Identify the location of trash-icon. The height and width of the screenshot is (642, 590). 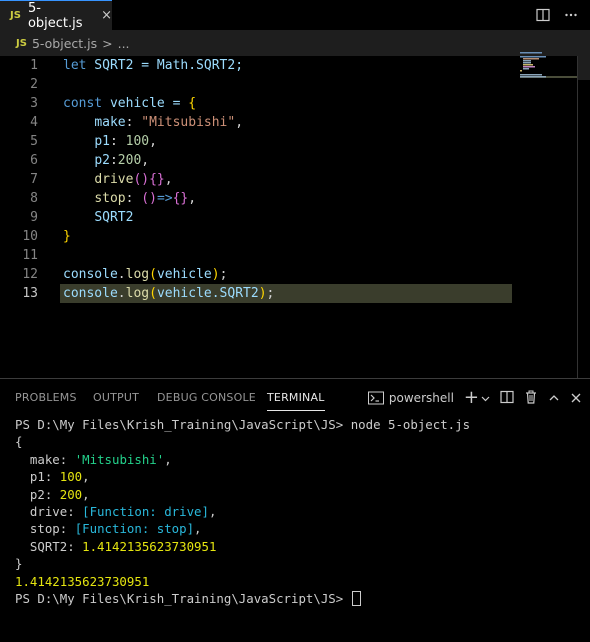
(531, 398).